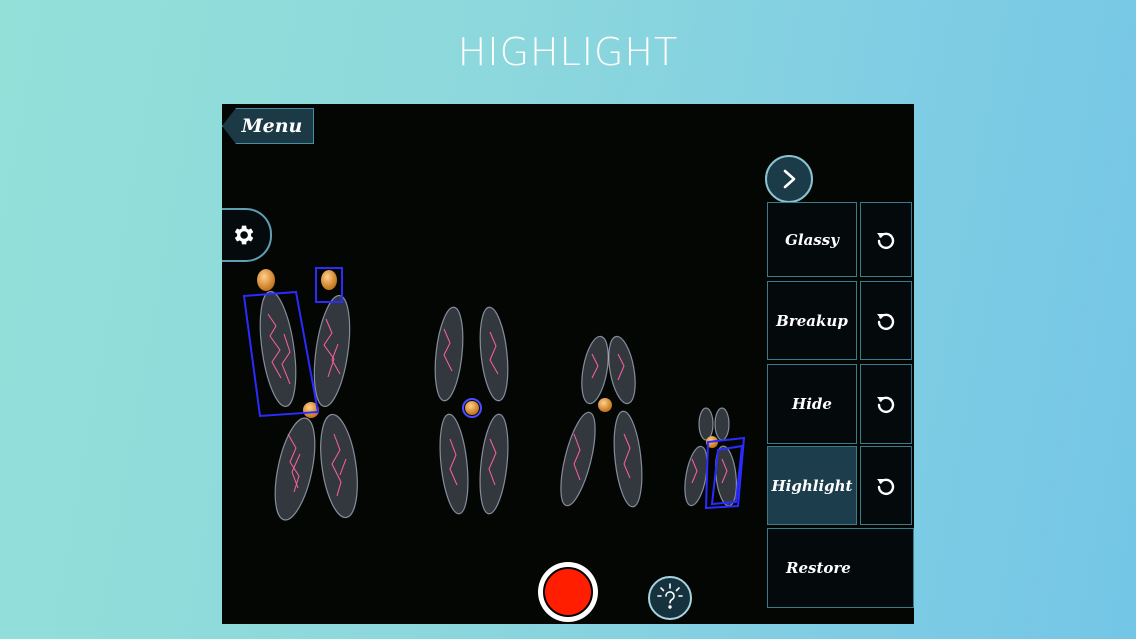 Image resolution: width=1136 pixels, height=639 pixels. I want to click on highlight-reset-button, so click(886, 485).